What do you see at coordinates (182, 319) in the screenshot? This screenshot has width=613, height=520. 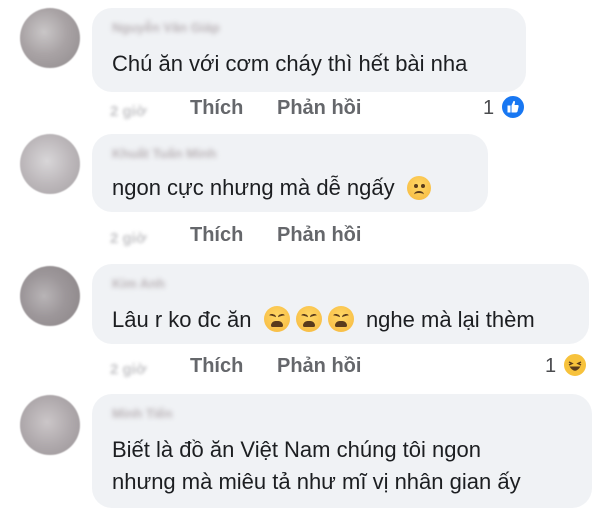 I see `comment-text-before: Lâu r ko đc ăn` at bounding box center [182, 319].